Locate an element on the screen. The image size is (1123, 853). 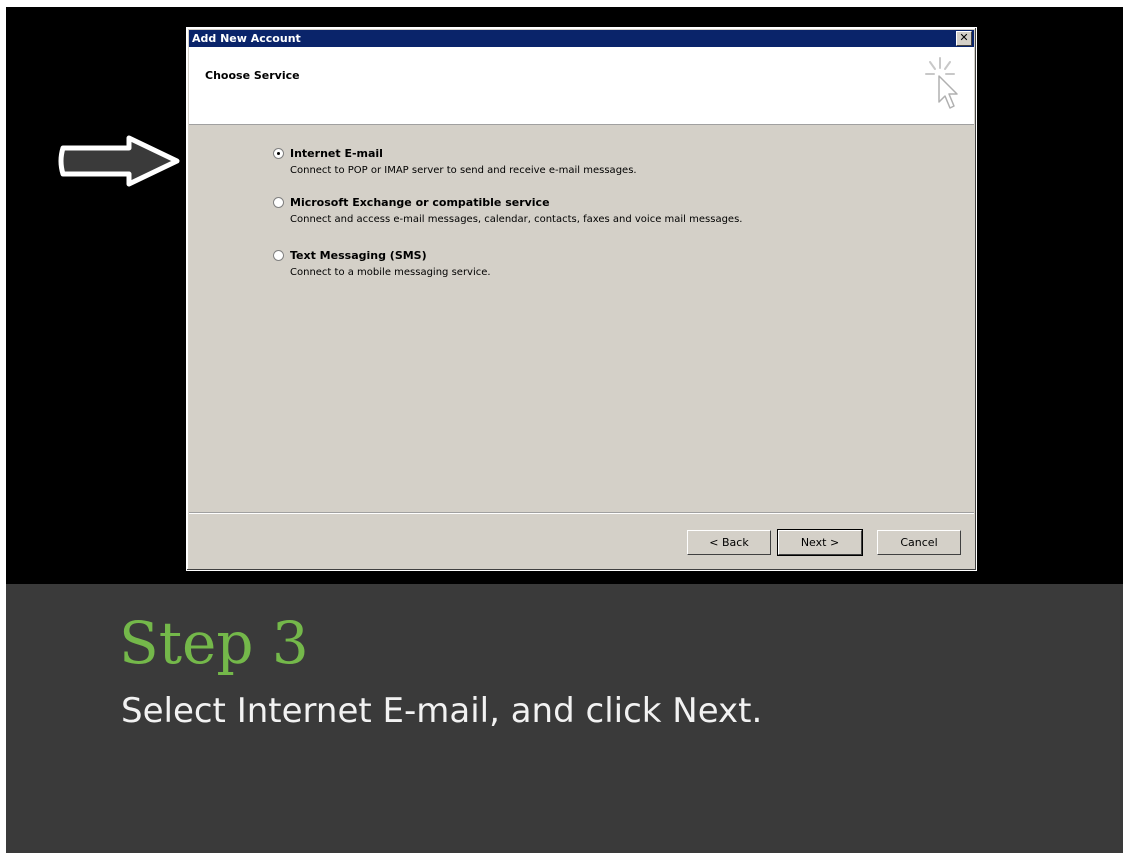
button-separator is located at coordinates (581, 513).